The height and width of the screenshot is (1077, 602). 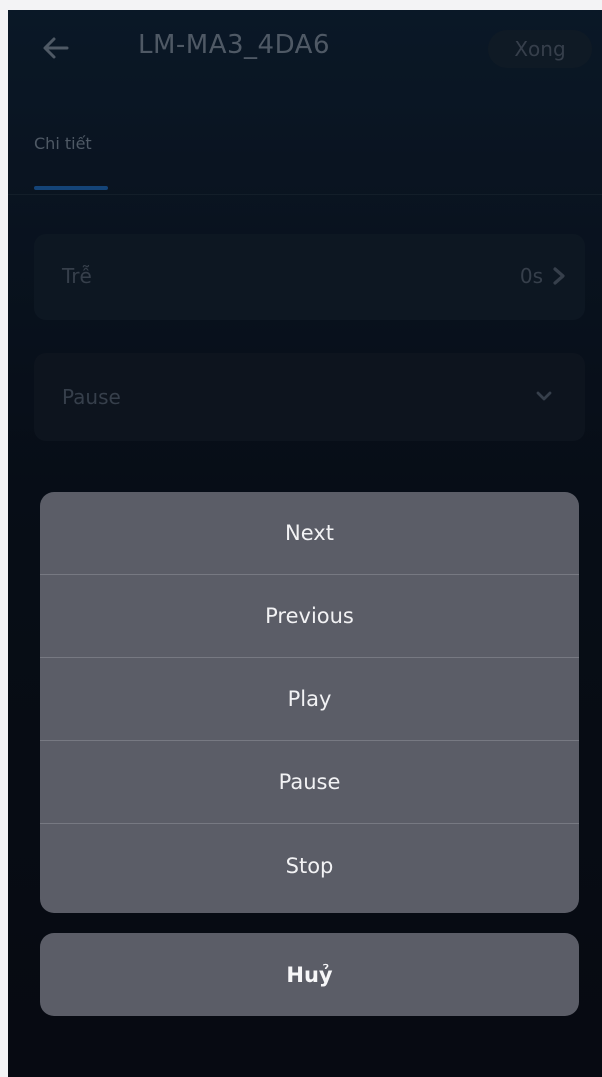 What do you see at coordinates (309, 865) in the screenshot?
I see `action-option-stop: Stop` at bounding box center [309, 865].